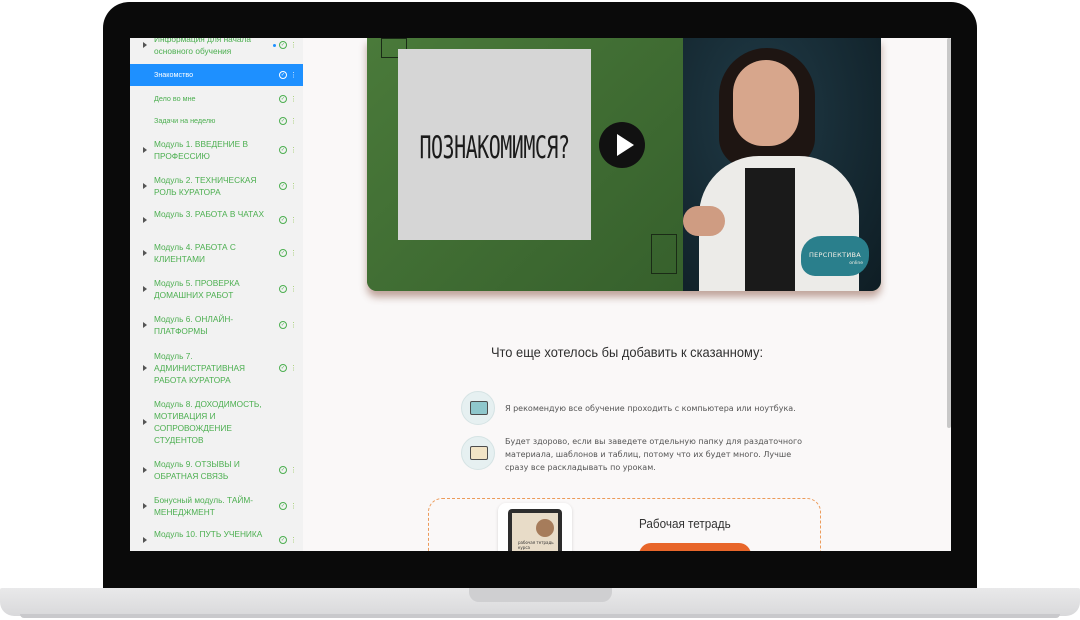 Image resolution: width=1080 pixels, height=620 pixels. Describe the element at coordinates (175, 98) in the screenshot. I see `sidebar-item-label: Дело во мне` at that location.